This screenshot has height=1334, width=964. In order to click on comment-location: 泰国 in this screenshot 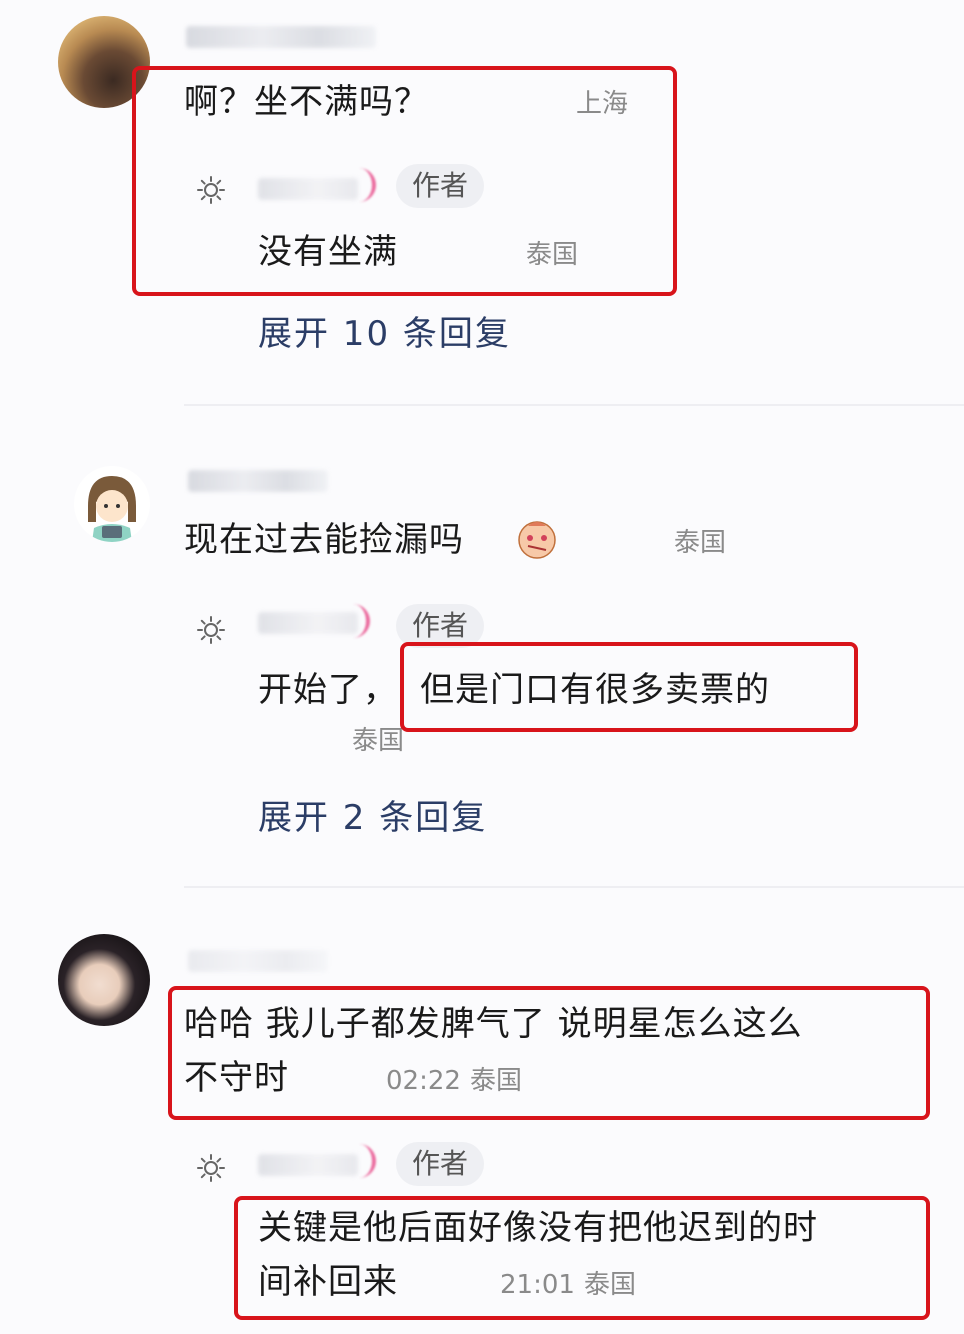, I will do `click(700, 543)`.